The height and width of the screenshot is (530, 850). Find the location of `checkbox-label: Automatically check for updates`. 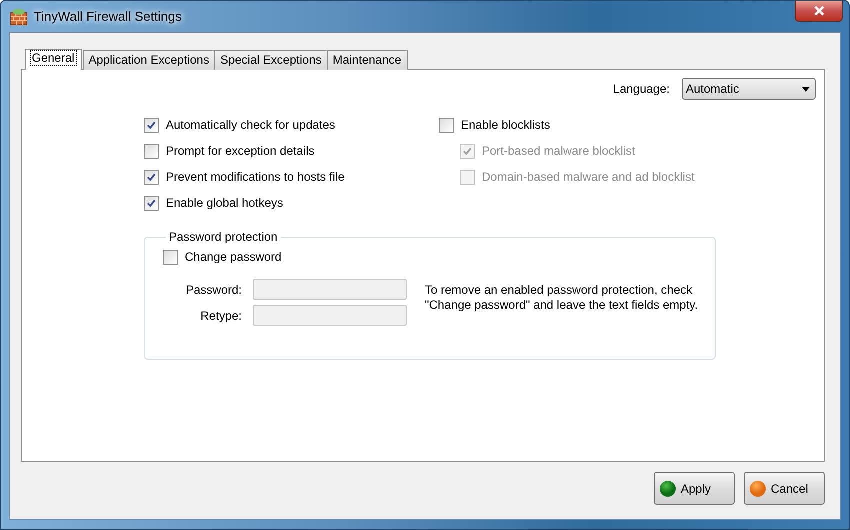

checkbox-label: Automatically check for updates is located at coordinates (251, 125).